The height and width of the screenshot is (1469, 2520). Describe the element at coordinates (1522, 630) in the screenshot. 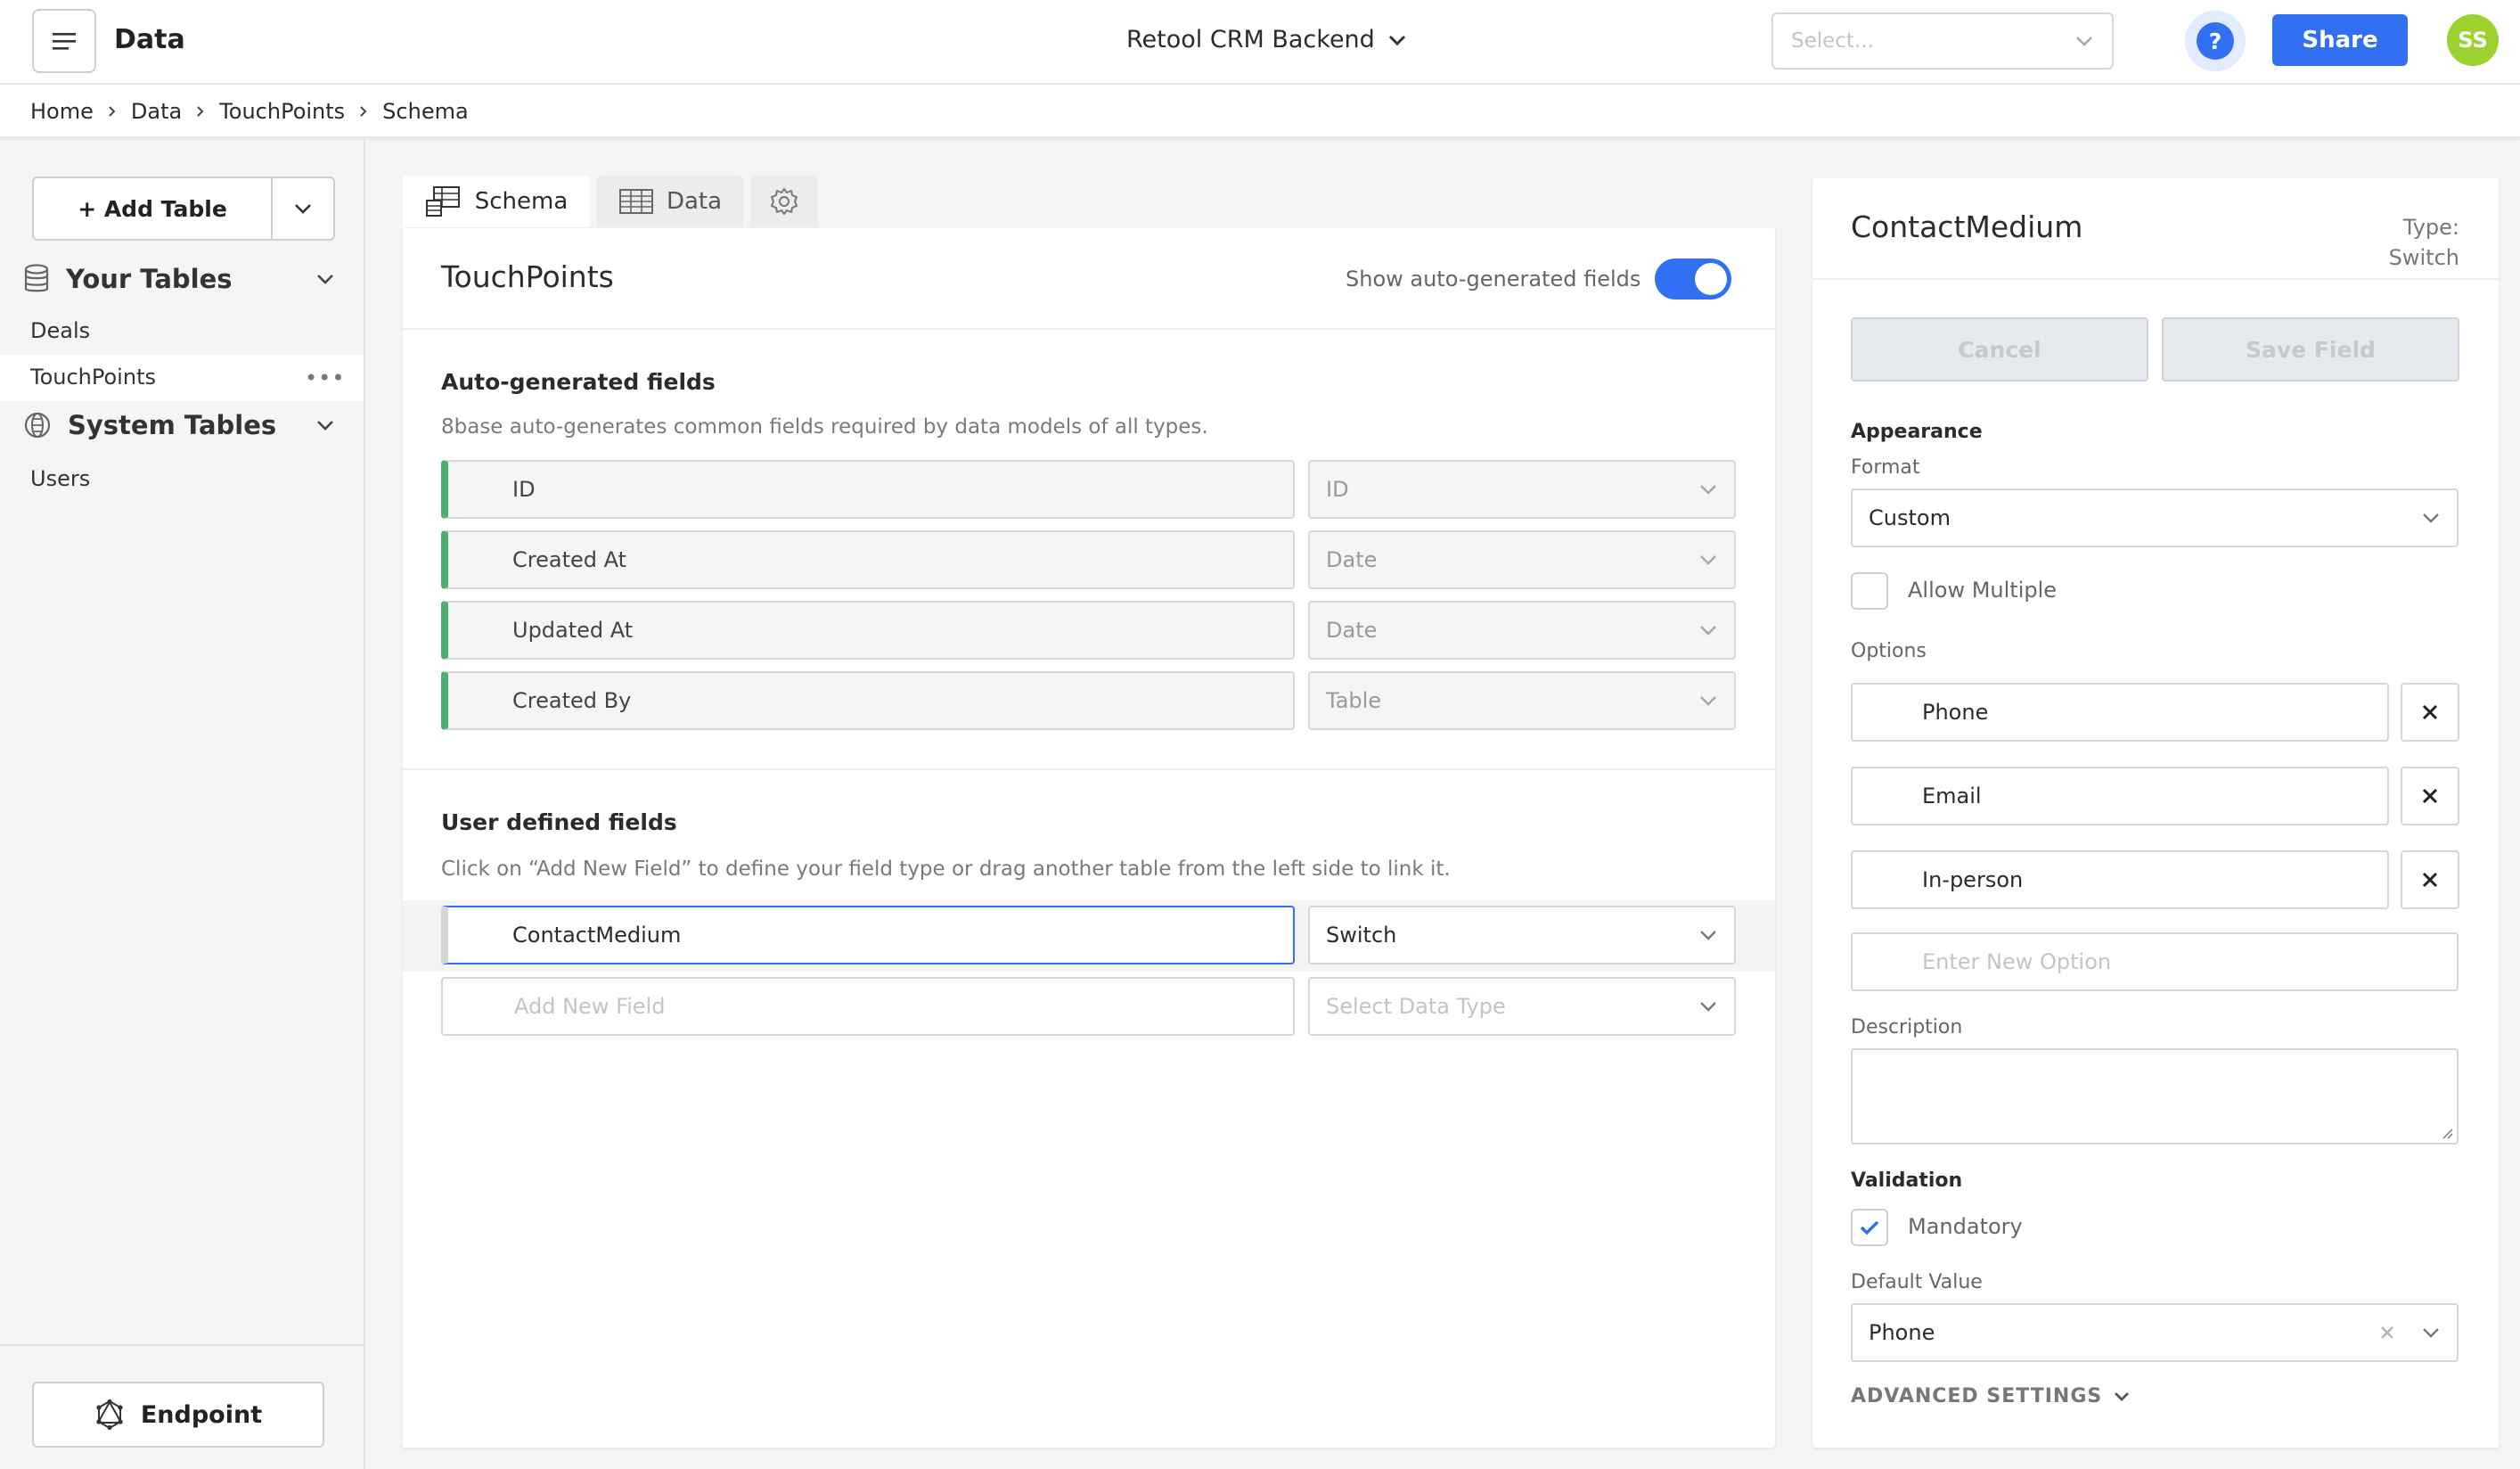

I see `auto-type-updated-at: Date` at that location.